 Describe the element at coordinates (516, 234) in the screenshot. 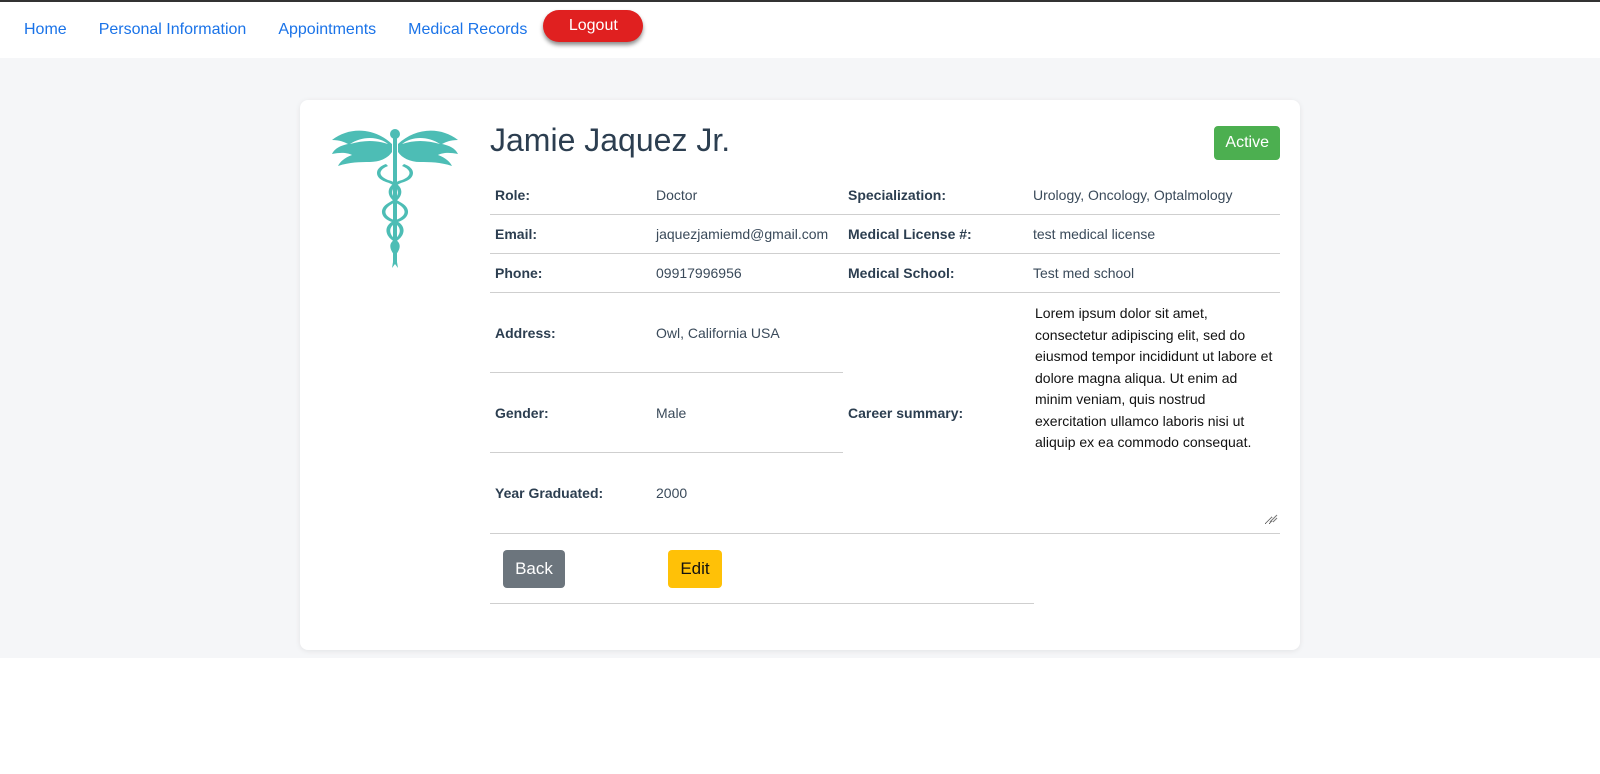

I see `email-label: Email:` at that location.